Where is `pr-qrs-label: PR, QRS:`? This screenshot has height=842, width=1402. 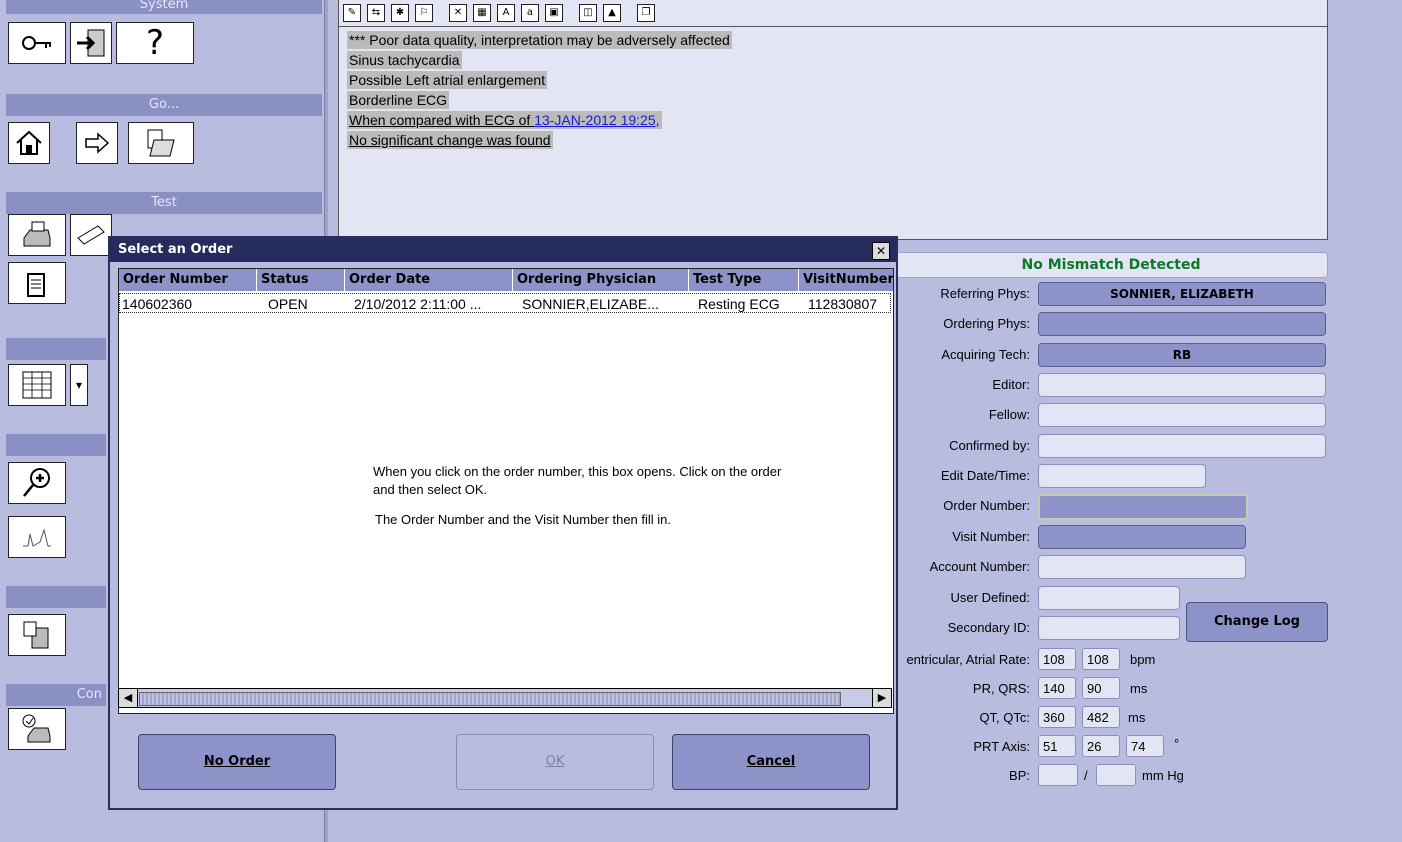 pr-qrs-label: PR, QRS: is located at coordinates (1001, 688).